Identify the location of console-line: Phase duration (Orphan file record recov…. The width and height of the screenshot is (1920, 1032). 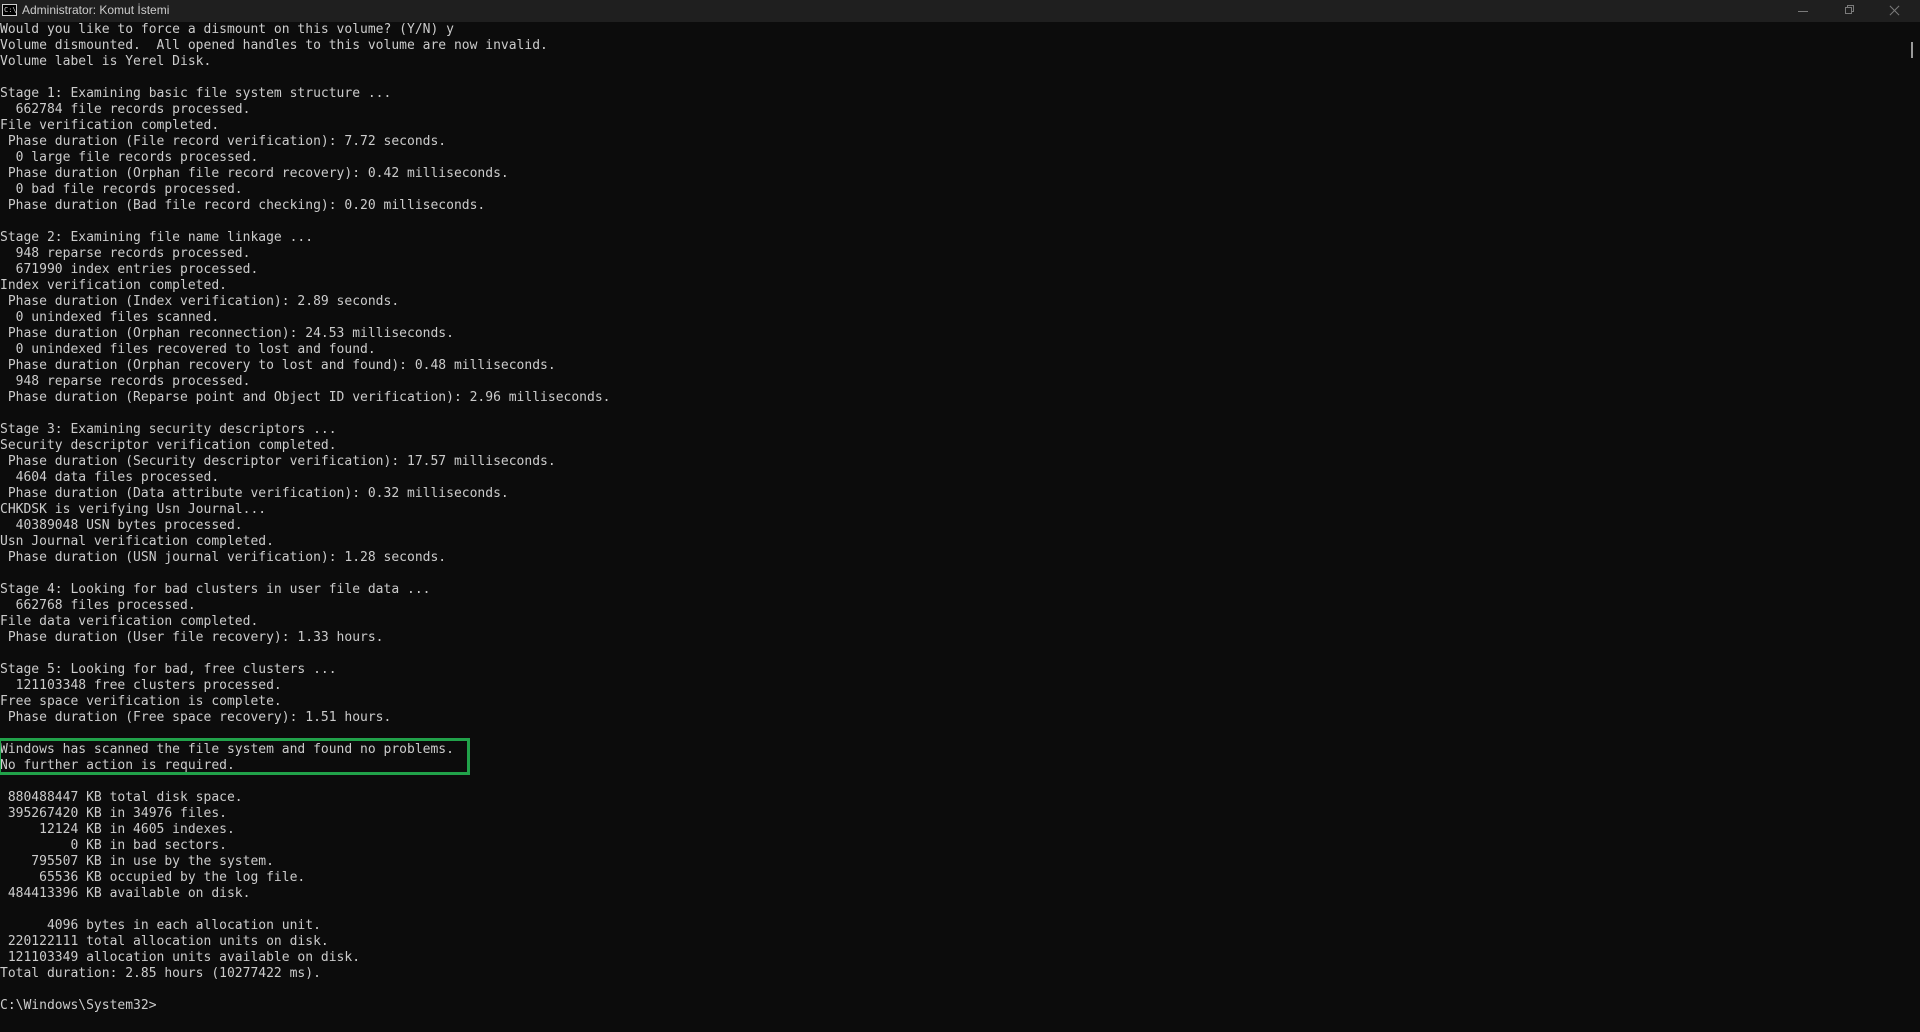
(254, 173).